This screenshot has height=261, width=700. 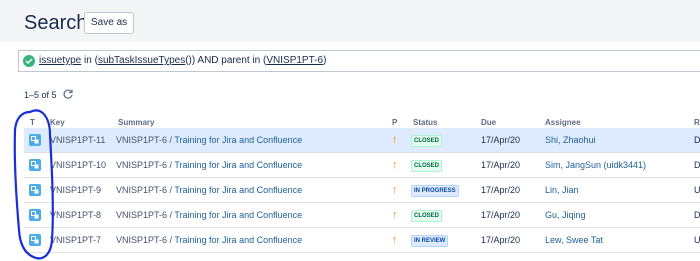 What do you see at coordinates (224, 60) in the screenshot?
I see `jql-clause: ()) AND parent in` at bounding box center [224, 60].